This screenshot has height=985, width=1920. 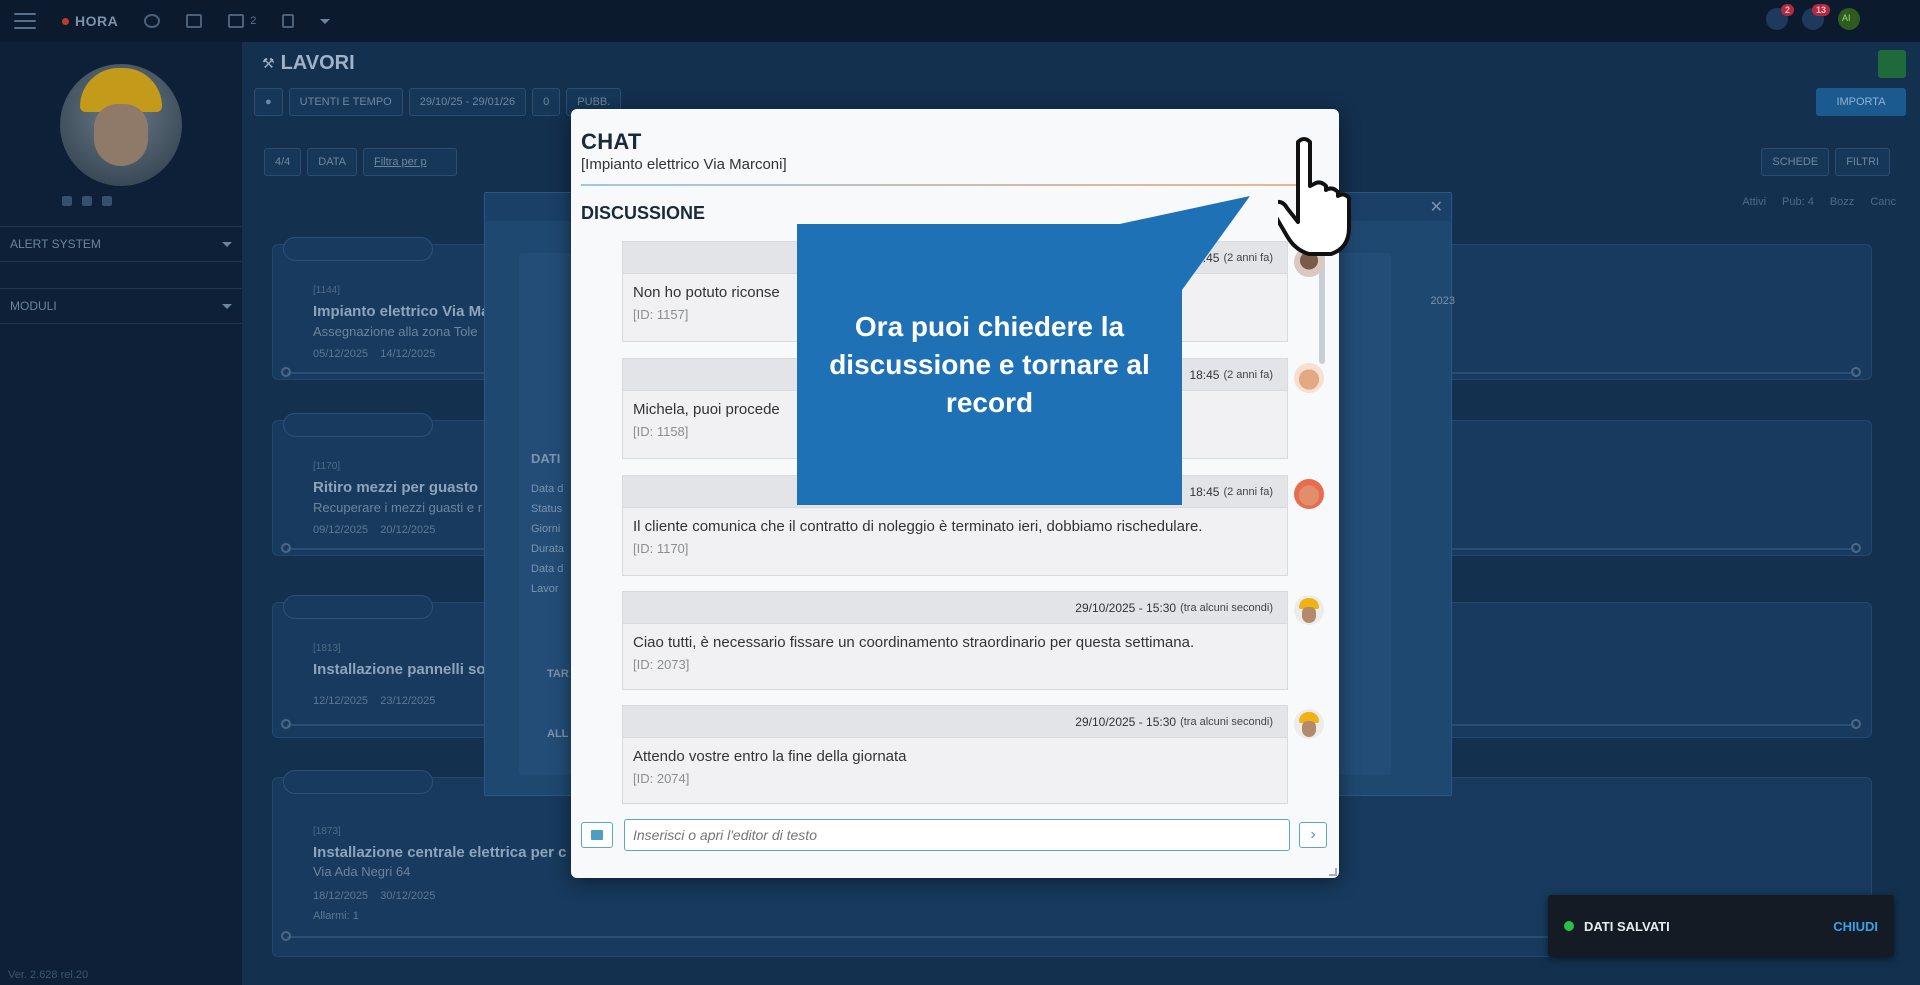 I want to click on message-meta: 29/10/2025 - 15:30 (tra alcuni secondi), so click(x=955, y=722).